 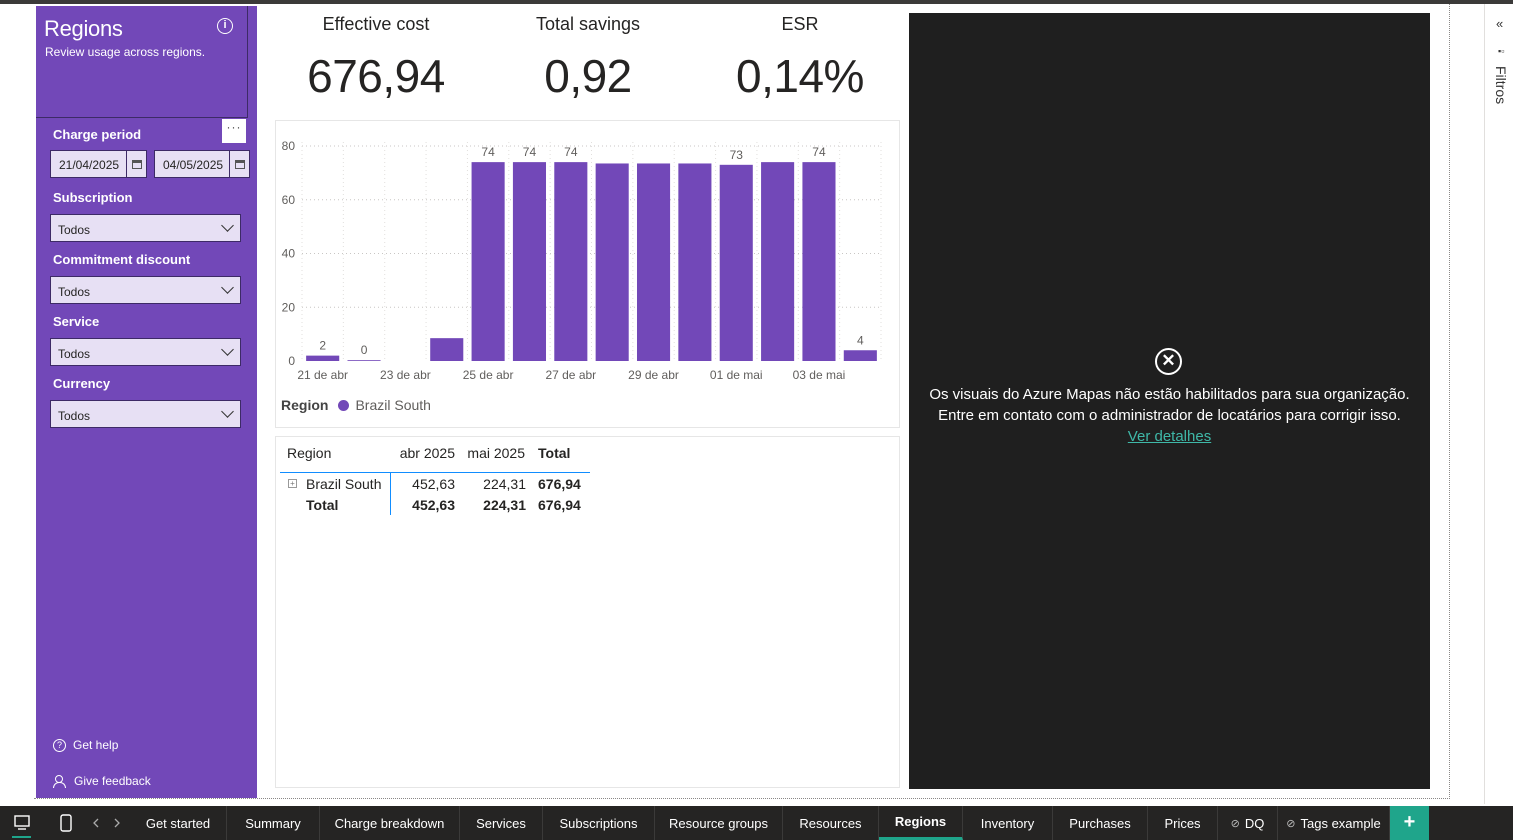 What do you see at coordinates (376, 76) in the screenshot?
I see `kpi-value: 676,94` at bounding box center [376, 76].